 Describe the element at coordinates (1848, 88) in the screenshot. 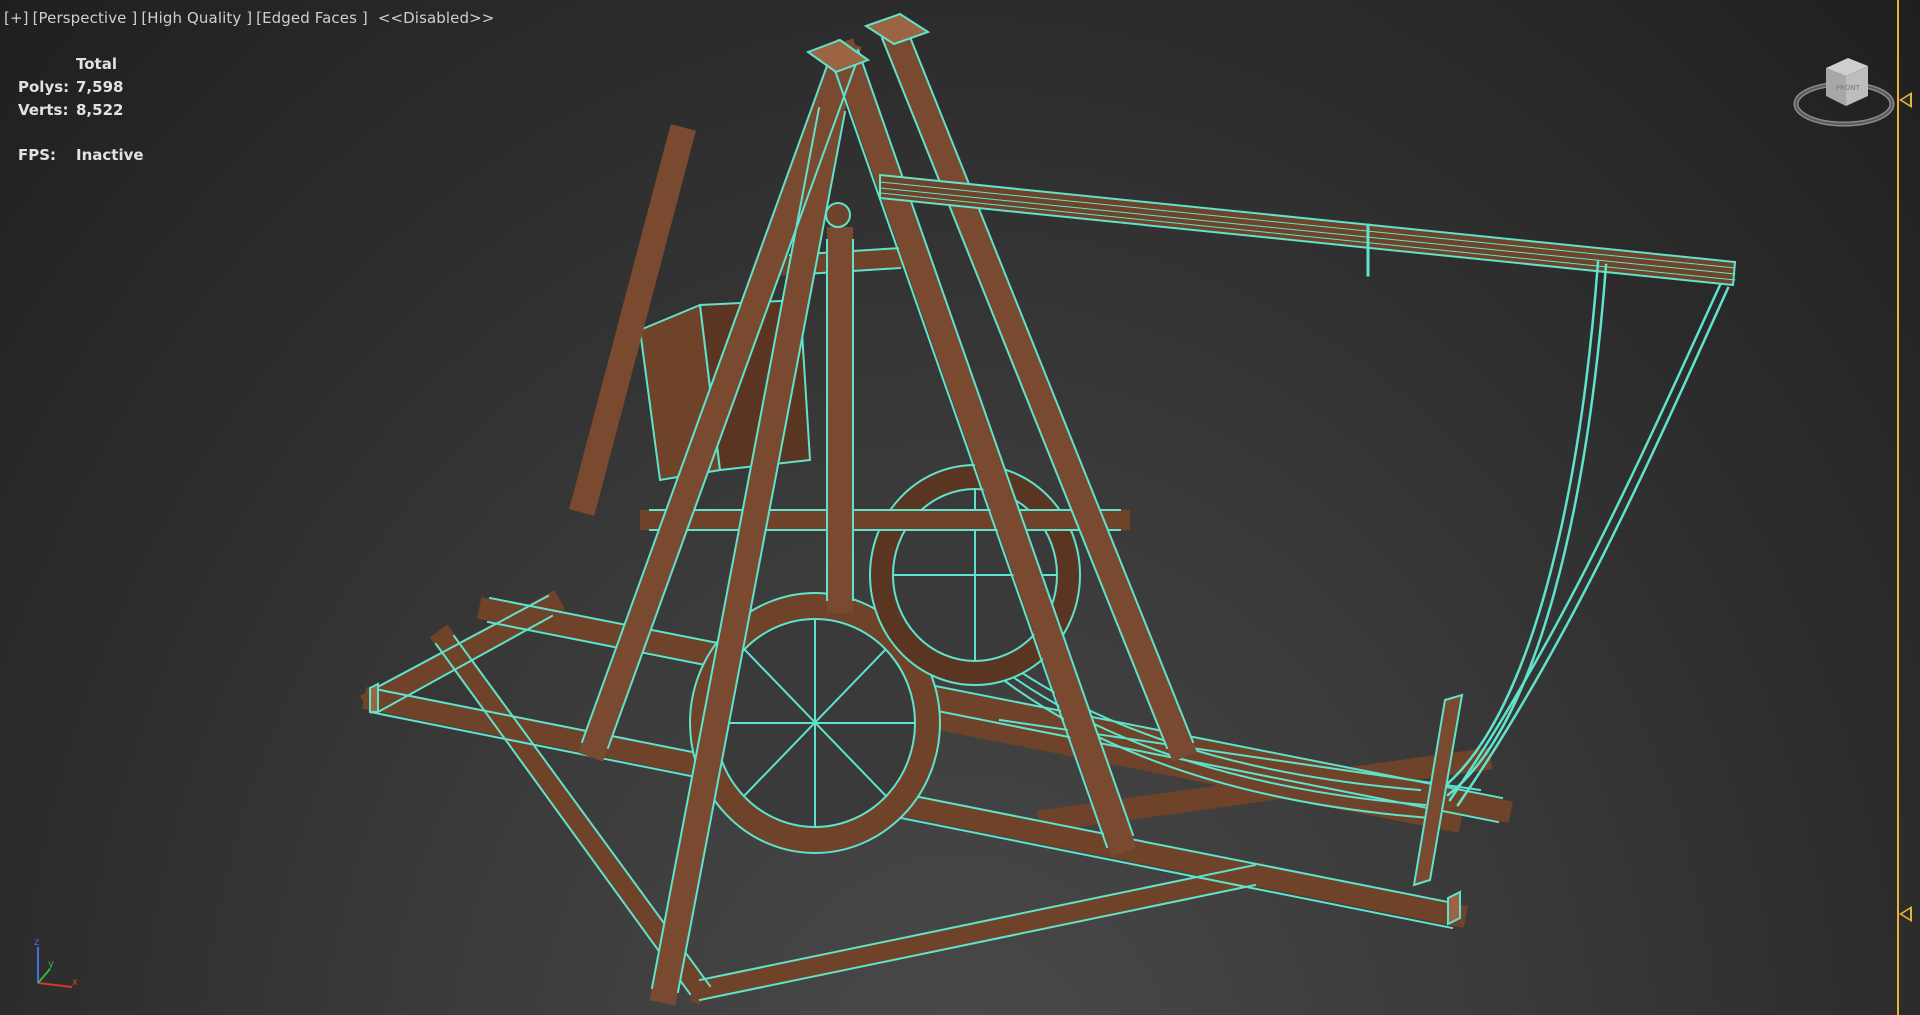

I see `viewcube-front-label: FRONT` at that location.